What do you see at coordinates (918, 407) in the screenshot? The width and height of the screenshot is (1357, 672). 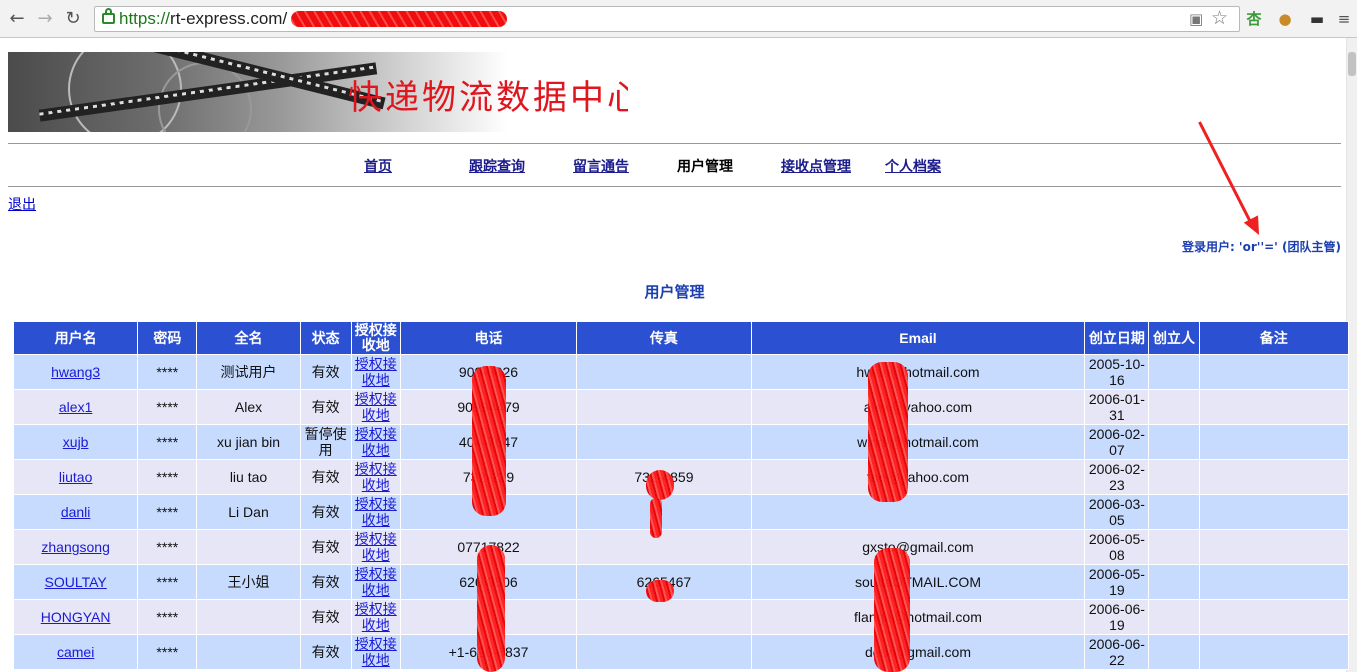 I see `email-cell: alex@yahoo.com` at bounding box center [918, 407].